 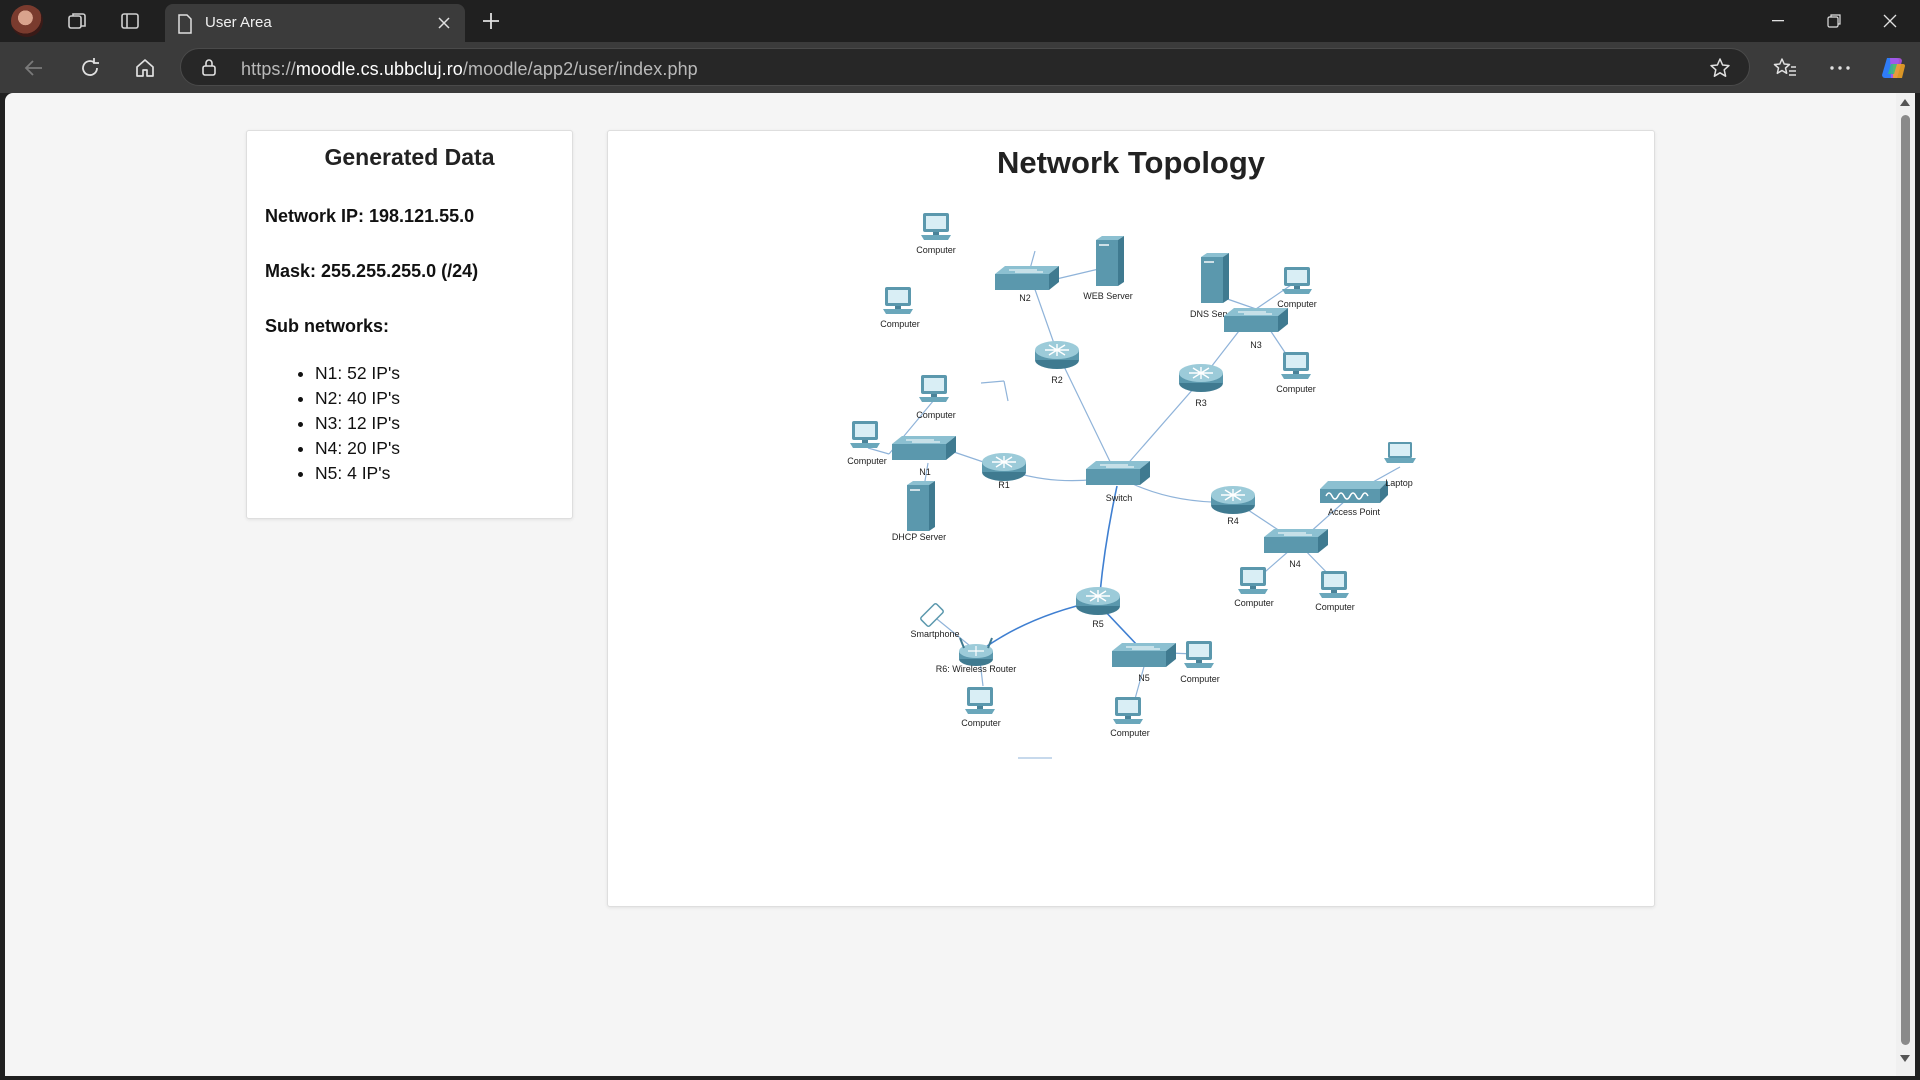 What do you see at coordinates (1025, 298) in the screenshot?
I see `device-label: N2` at bounding box center [1025, 298].